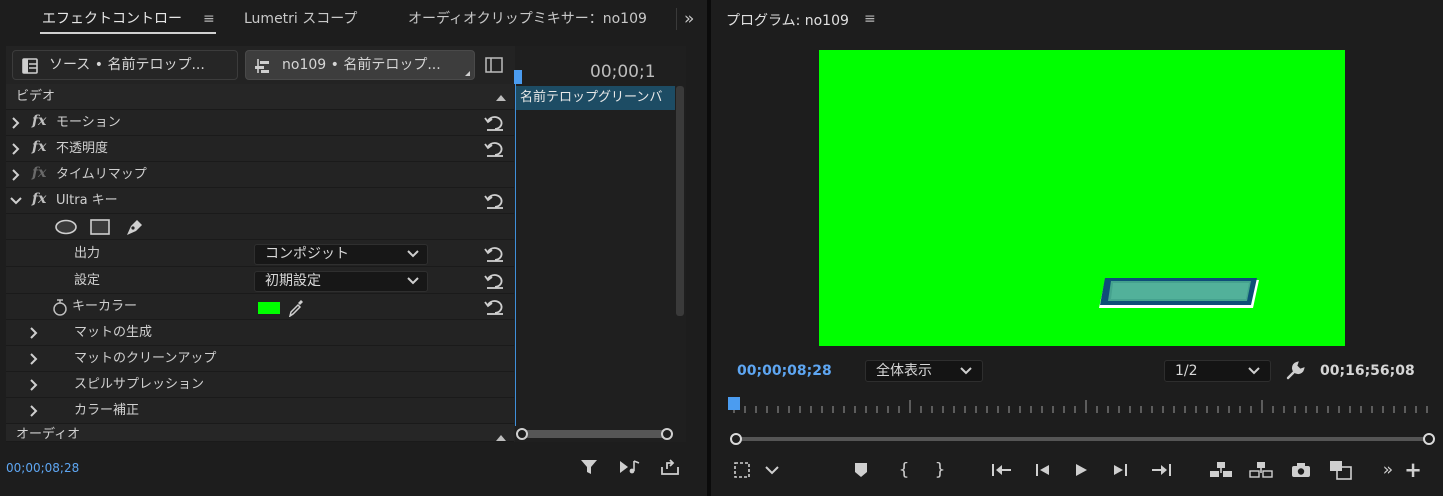 The image size is (1443, 496). I want to click on program-duration-timecode: 00;16;56;08, so click(1367, 371).